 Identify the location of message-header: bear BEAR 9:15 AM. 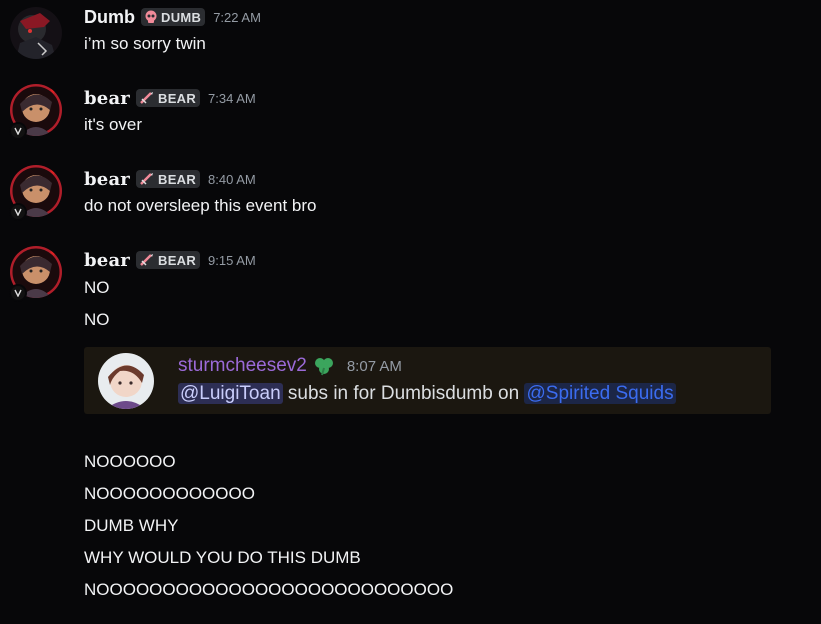
(170, 260).